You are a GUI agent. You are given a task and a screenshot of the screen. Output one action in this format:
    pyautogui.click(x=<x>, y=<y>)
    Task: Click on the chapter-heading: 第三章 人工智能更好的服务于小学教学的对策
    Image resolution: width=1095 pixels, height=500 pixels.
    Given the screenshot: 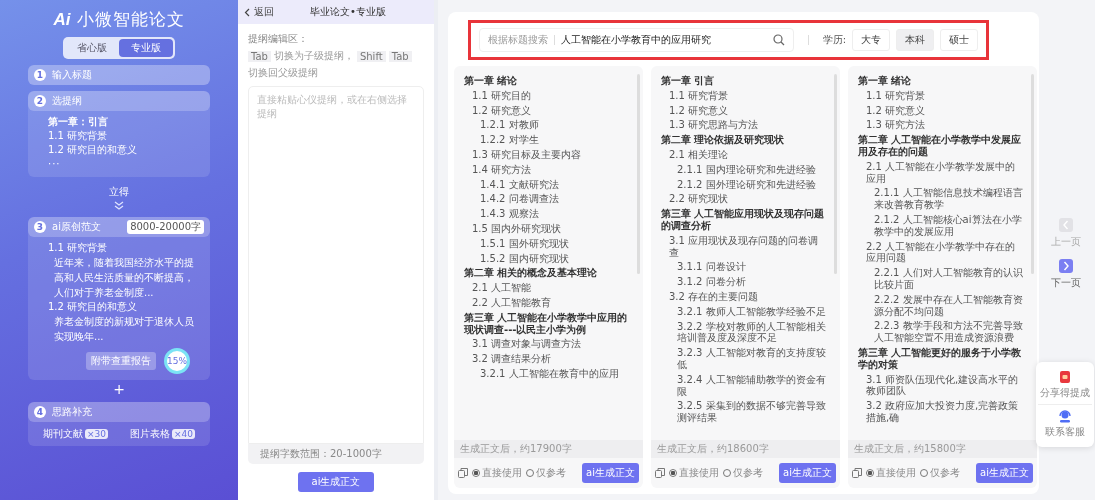 What is the action you would take?
    pyautogui.click(x=940, y=358)
    